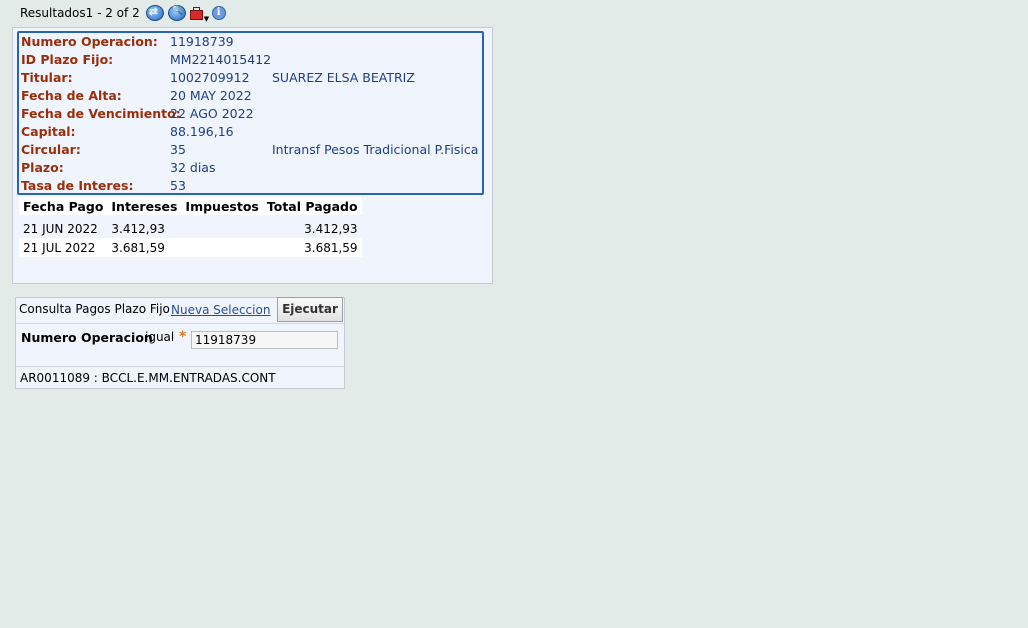 The width and height of the screenshot is (1028, 628). I want to click on enquiry-id: AR0011089 : BCCL.E.MM.ENTRADAS.CONT, so click(148, 378).